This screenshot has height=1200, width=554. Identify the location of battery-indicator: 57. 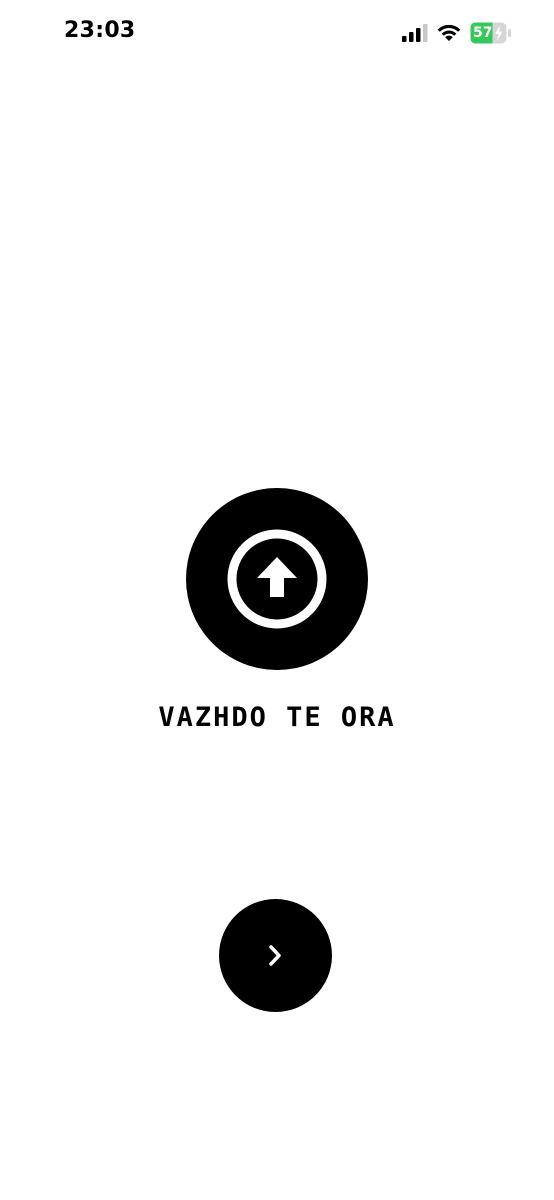
(491, 33).